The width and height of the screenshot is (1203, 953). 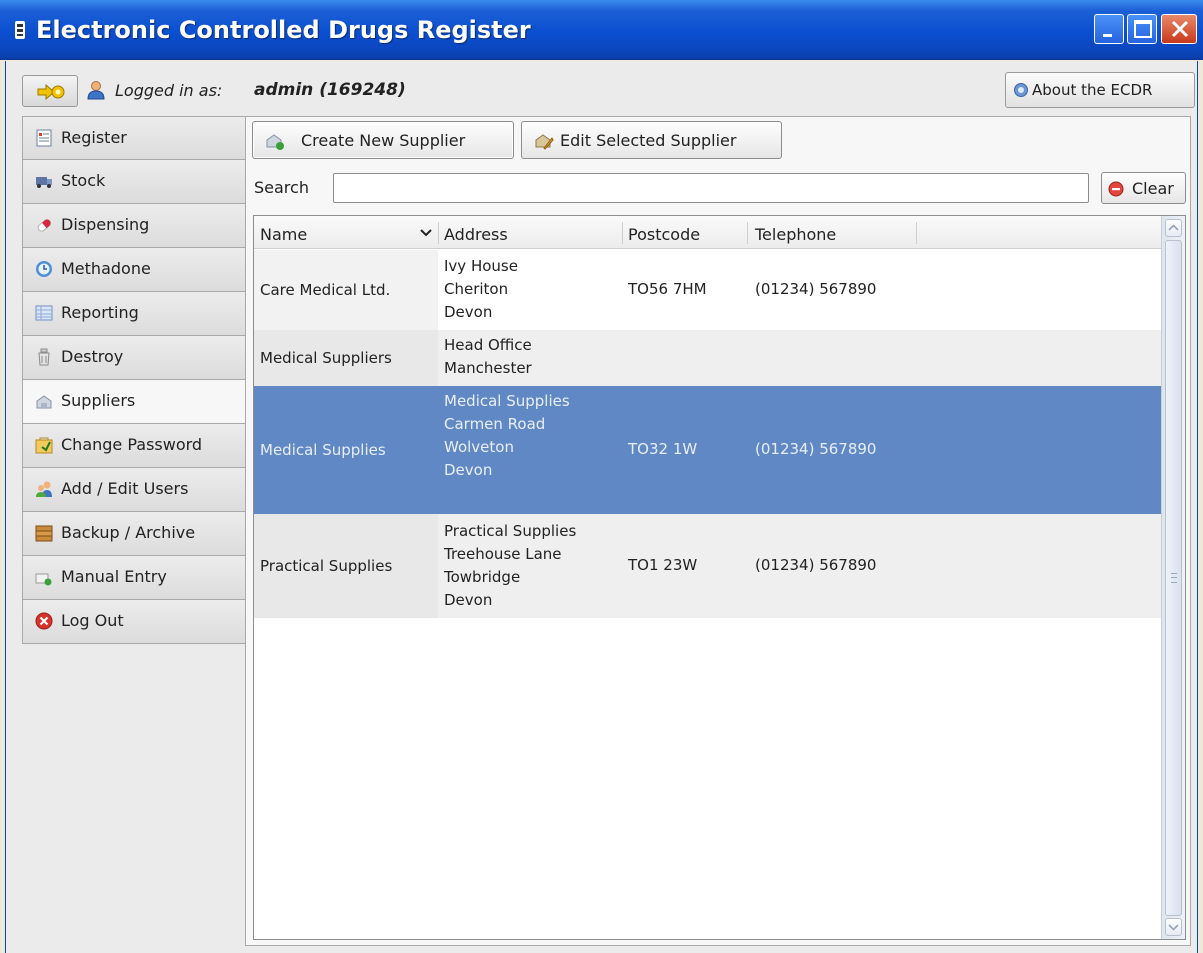 I want to click on clear-search-button: Clear, so click(x=1143, y=188).